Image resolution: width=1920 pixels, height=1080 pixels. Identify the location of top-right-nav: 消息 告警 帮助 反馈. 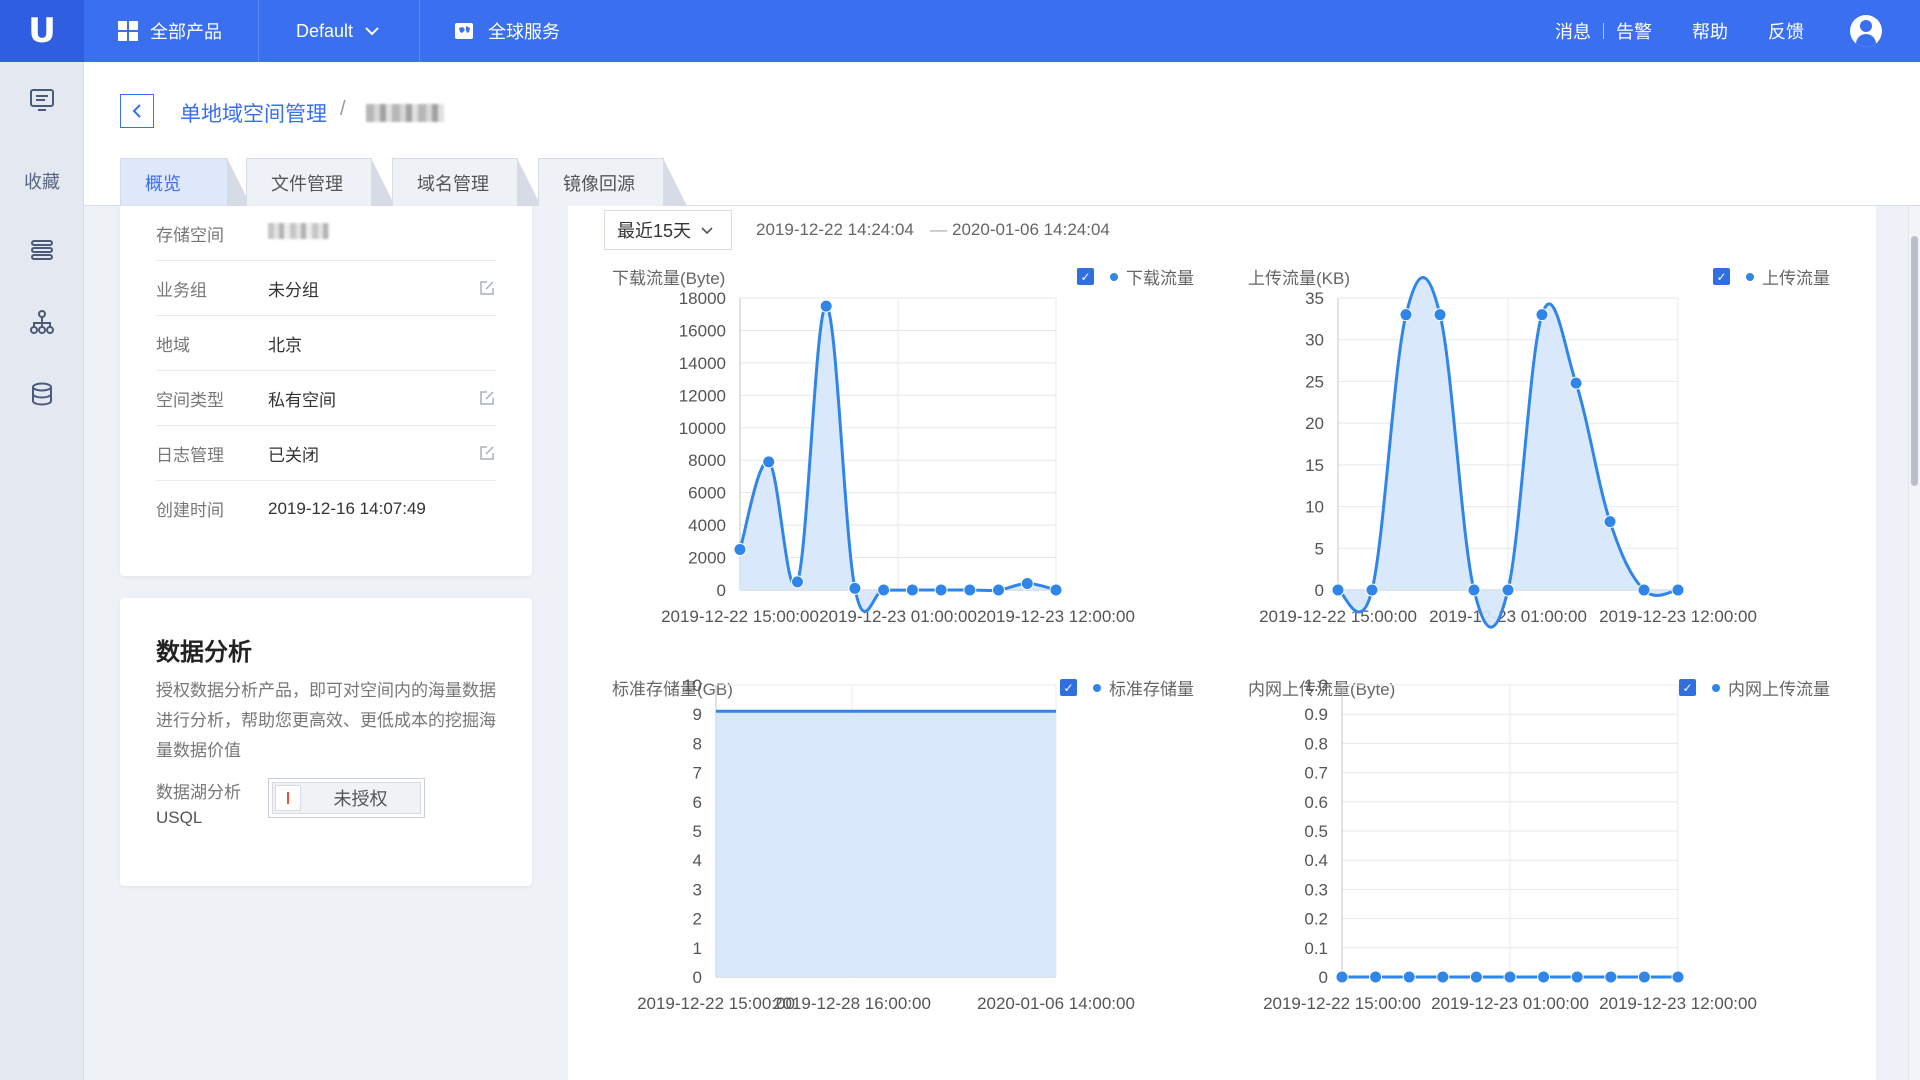
(1737, 31).